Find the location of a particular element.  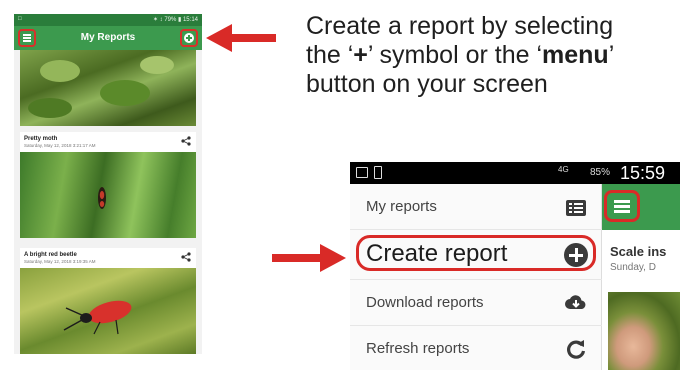

battery-indicator: 85% is located at coordinates (600, 172).